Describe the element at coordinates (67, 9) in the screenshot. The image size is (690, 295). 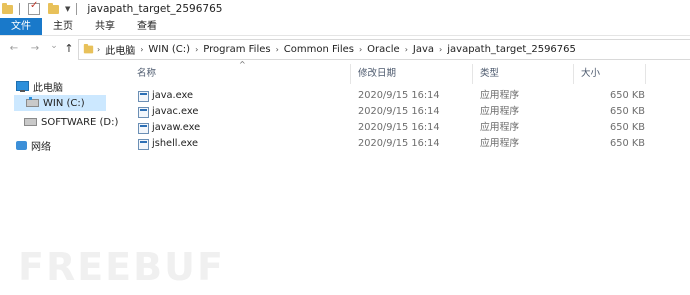
I see `dropdown-arrow-icon: ▼` at that location.